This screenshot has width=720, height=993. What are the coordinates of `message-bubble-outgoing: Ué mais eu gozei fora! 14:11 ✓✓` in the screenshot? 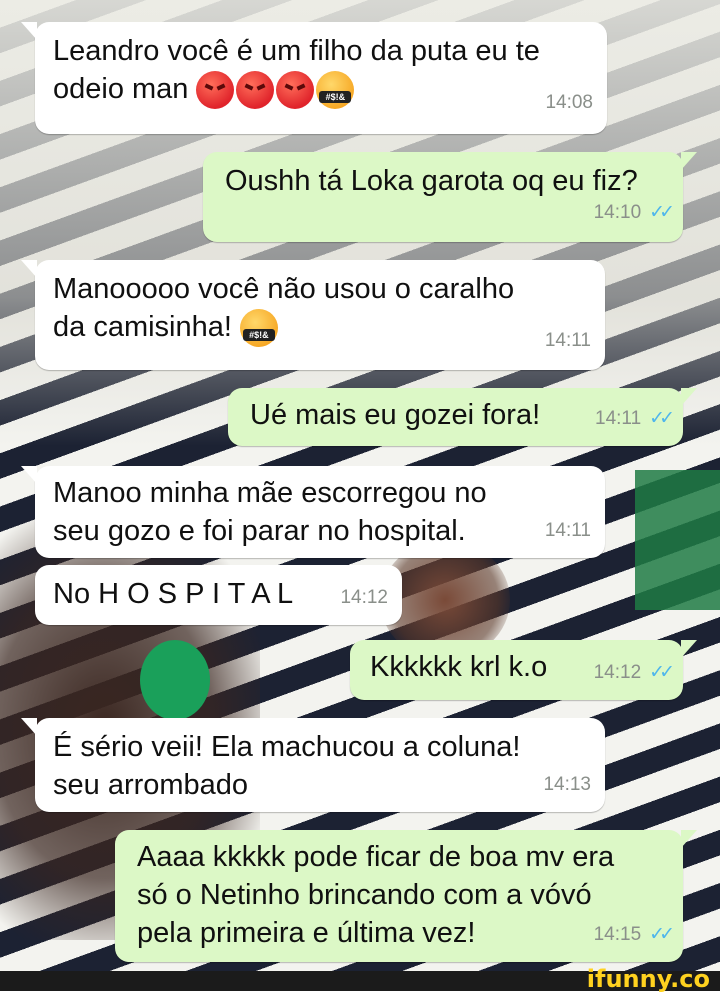 It's located at (462, 417).